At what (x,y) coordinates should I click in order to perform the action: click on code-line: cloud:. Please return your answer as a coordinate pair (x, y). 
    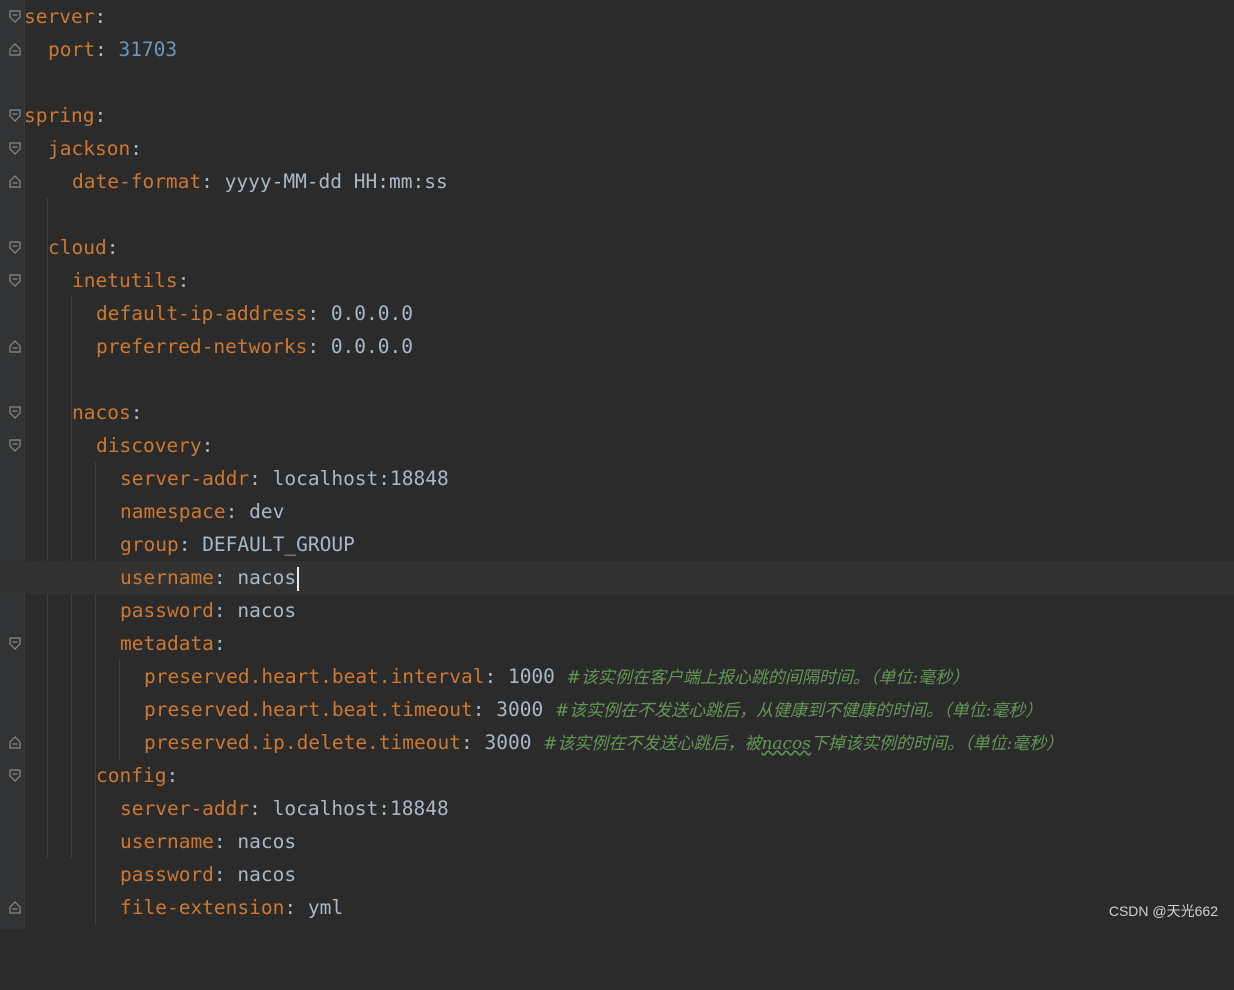
    Looking at the image, I should click on (617, 247).